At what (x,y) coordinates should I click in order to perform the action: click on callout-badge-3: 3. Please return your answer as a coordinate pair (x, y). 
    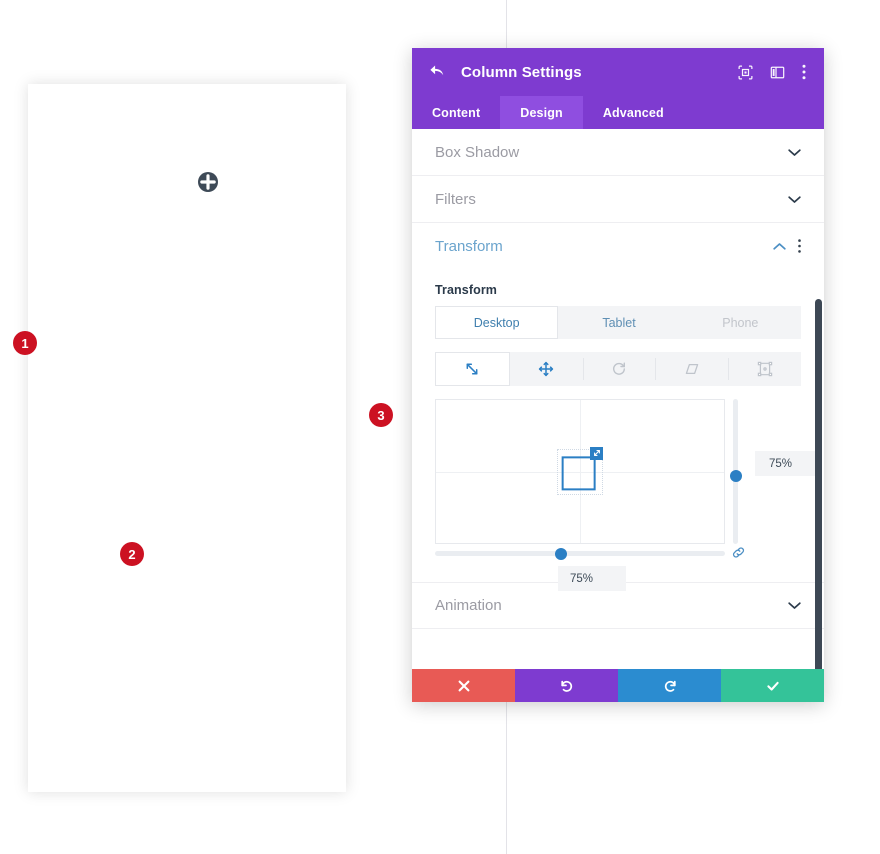
    Looking at the image, I should click on (381, 415).